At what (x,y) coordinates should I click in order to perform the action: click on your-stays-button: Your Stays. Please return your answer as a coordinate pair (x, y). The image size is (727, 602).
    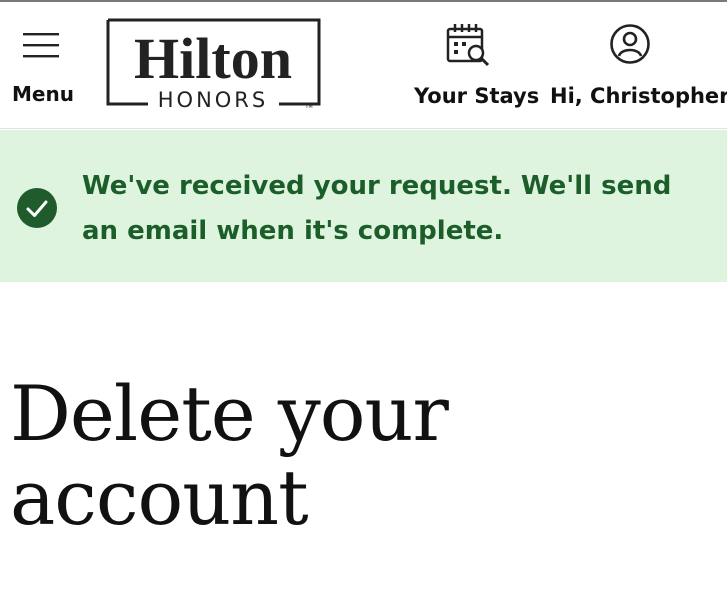
    Looking at the image, I should click on (474, 66).